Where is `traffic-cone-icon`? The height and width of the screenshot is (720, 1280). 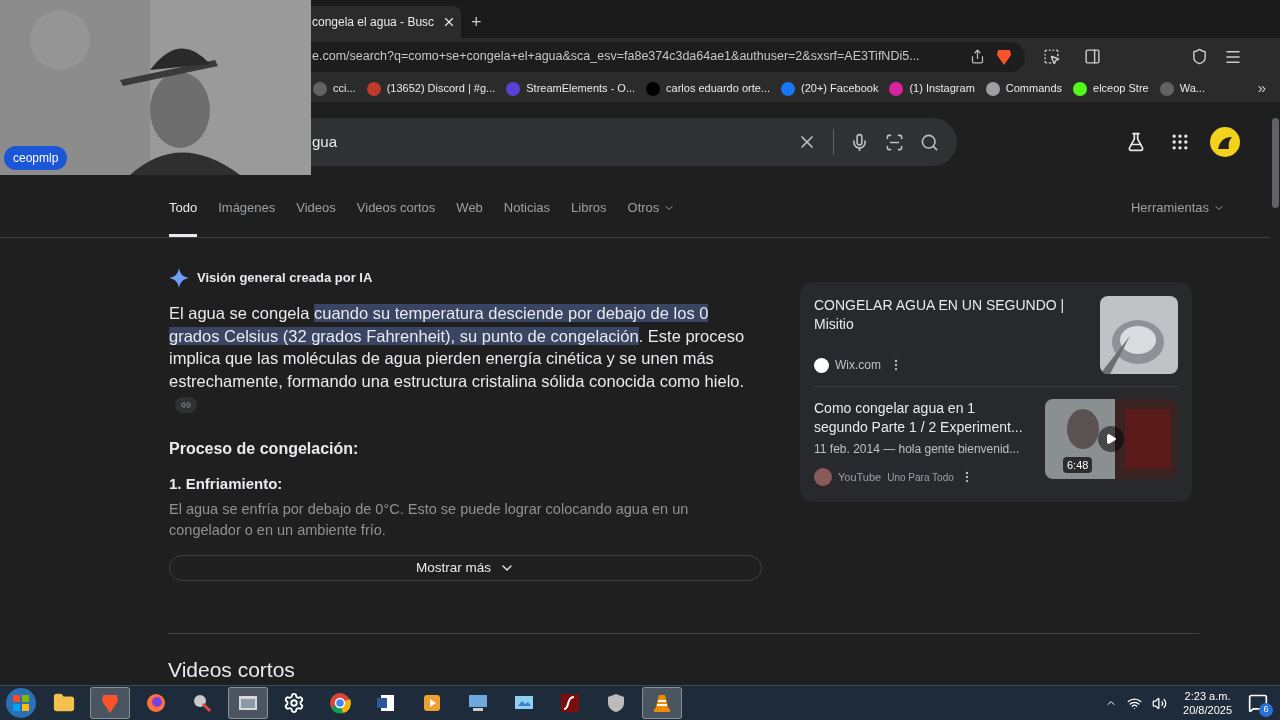 traffic-cone-icon is located at coordinates (662, 703).